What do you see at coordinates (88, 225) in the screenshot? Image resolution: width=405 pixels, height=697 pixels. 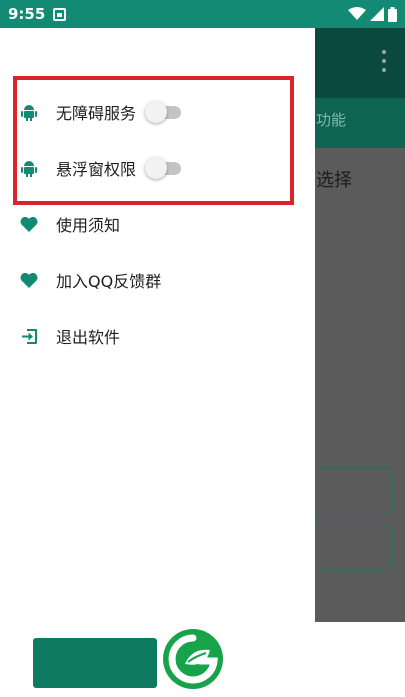 I see `drawer-item-label: 使用须知` at bounding box center [88, 225].